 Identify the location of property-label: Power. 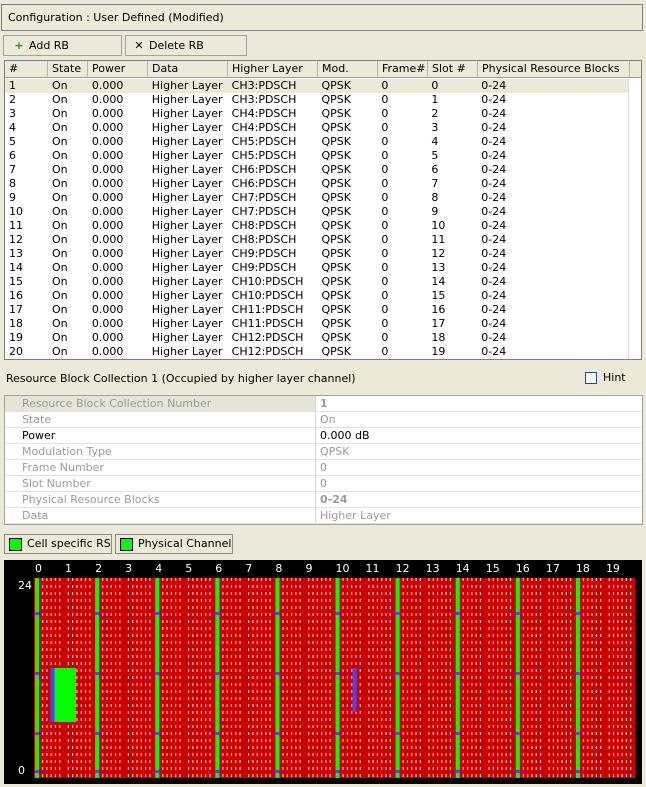
(160, 435).